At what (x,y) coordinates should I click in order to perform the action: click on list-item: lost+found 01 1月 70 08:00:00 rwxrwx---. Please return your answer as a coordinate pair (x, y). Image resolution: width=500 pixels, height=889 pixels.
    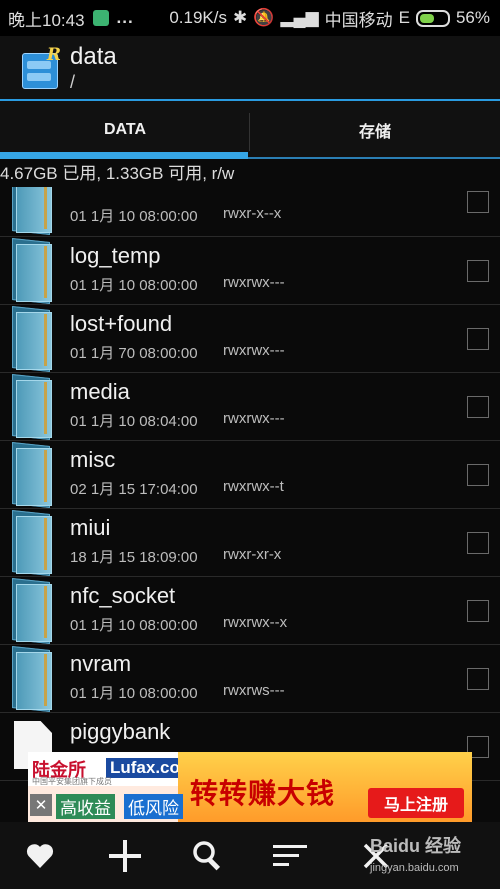
    Looking at the image, I should click on (250, 339).